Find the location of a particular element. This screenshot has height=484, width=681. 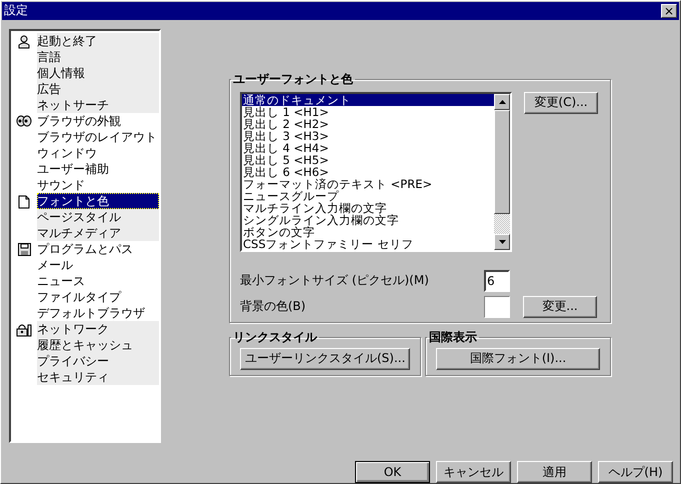

sidebar-item: マルチメディア is located at coordinates (98, 232).